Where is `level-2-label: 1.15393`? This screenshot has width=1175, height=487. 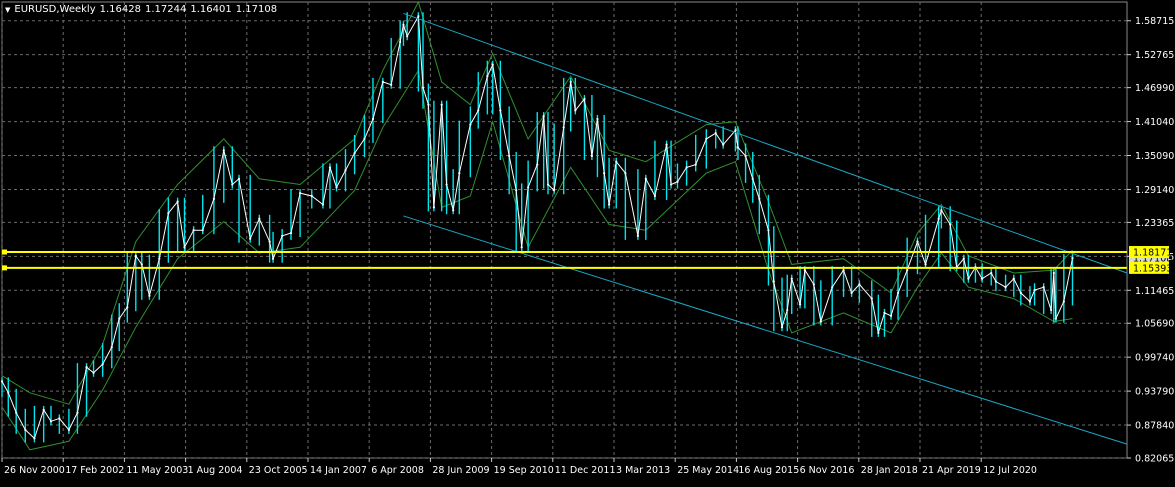 level-2-label: 1.15393 is located at coordinates (1152, 268).